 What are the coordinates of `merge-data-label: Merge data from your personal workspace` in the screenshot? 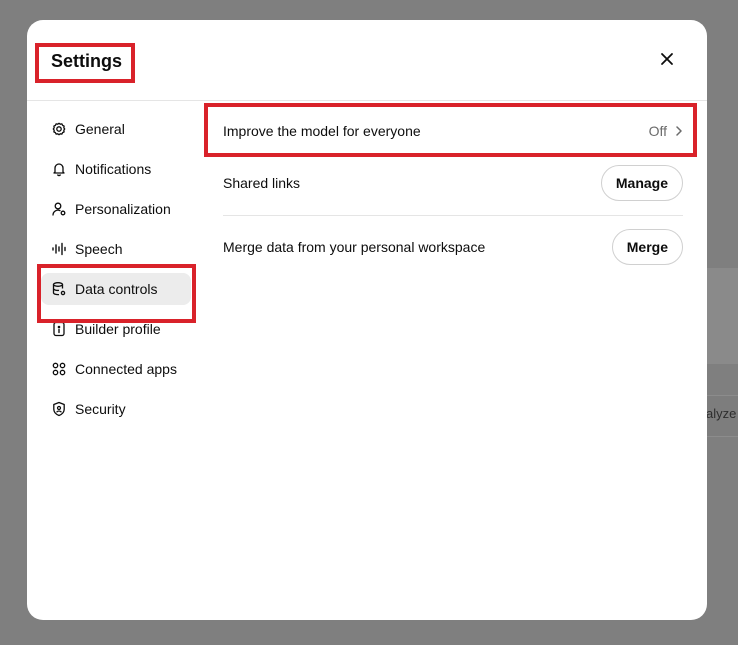 It's located at (354, 247).